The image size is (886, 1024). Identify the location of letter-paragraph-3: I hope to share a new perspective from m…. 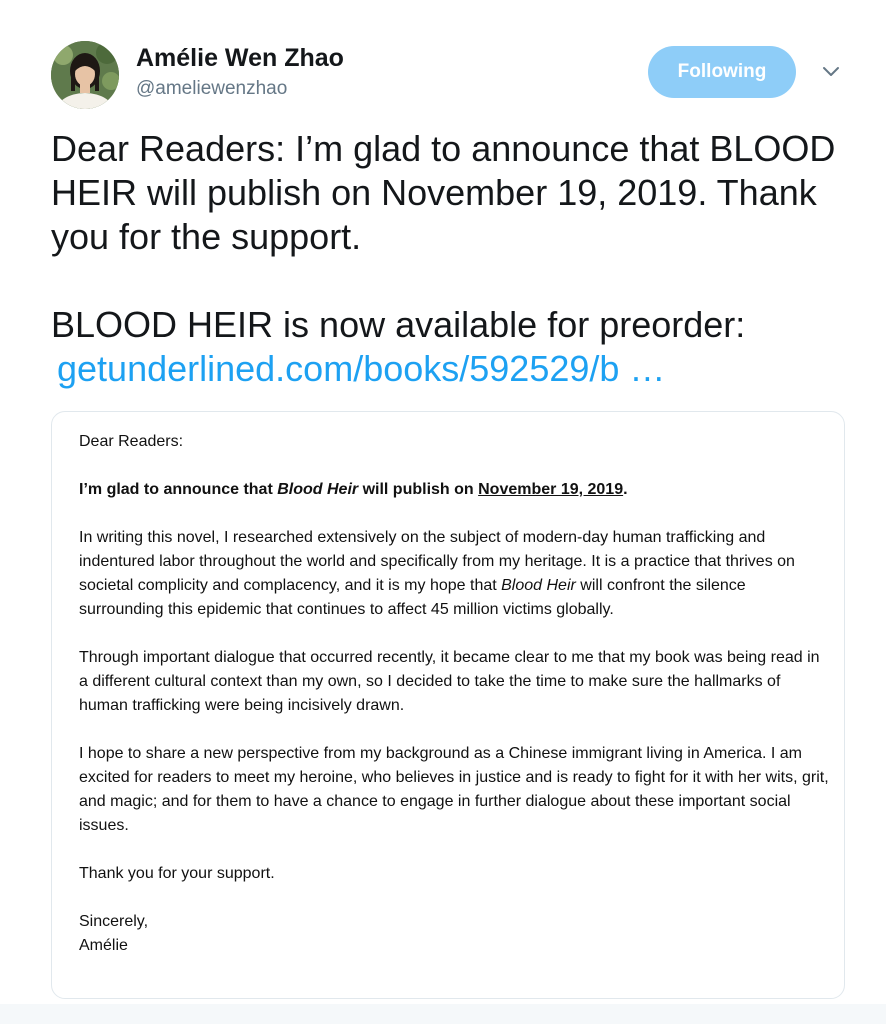
(454, 789).